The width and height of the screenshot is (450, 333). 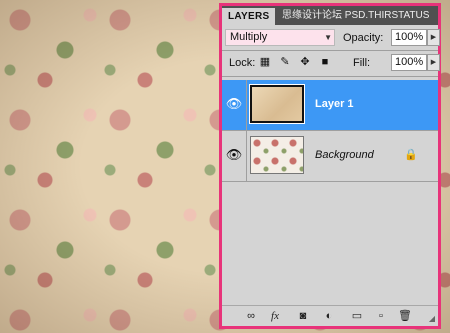 I want to click on opacity-label: Opacity:, so click(x=363, y=38).